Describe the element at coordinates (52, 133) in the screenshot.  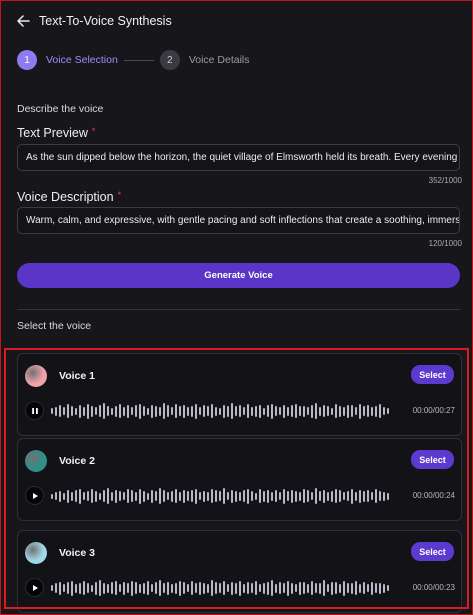
I see `text-preview-label-text: Text Preview` at that location.